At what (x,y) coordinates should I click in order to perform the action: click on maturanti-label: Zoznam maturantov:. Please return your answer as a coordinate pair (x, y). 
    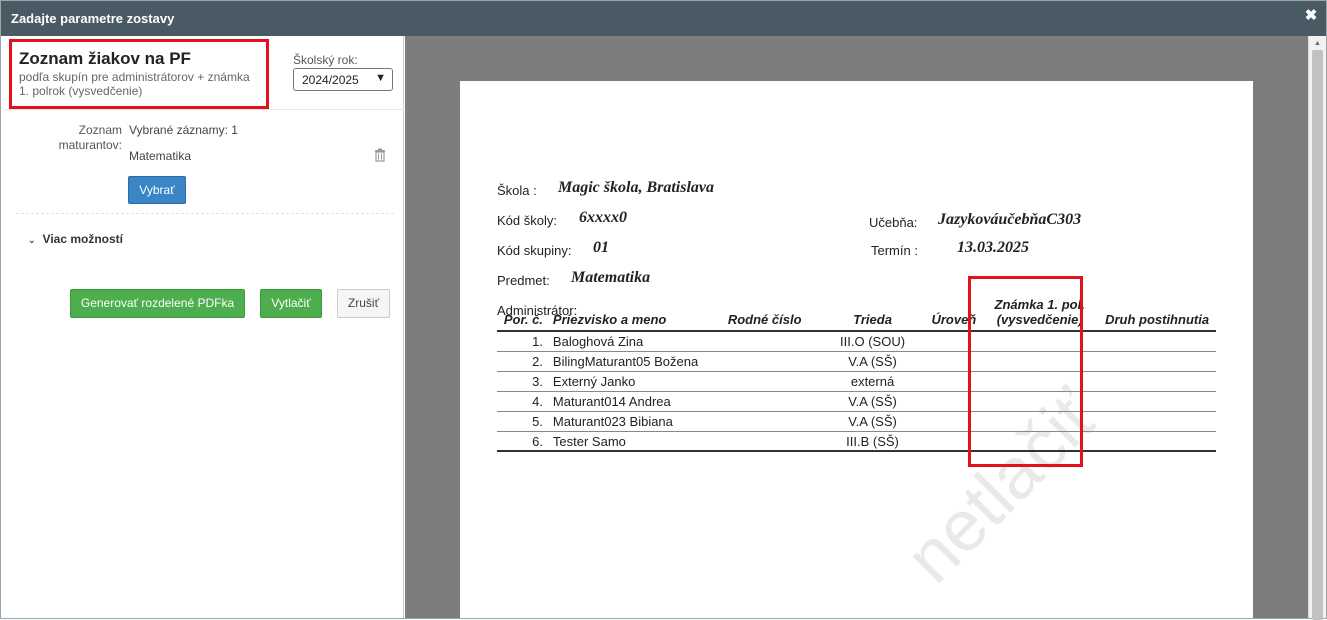
    Looking at the image, I should click on (90, 137).